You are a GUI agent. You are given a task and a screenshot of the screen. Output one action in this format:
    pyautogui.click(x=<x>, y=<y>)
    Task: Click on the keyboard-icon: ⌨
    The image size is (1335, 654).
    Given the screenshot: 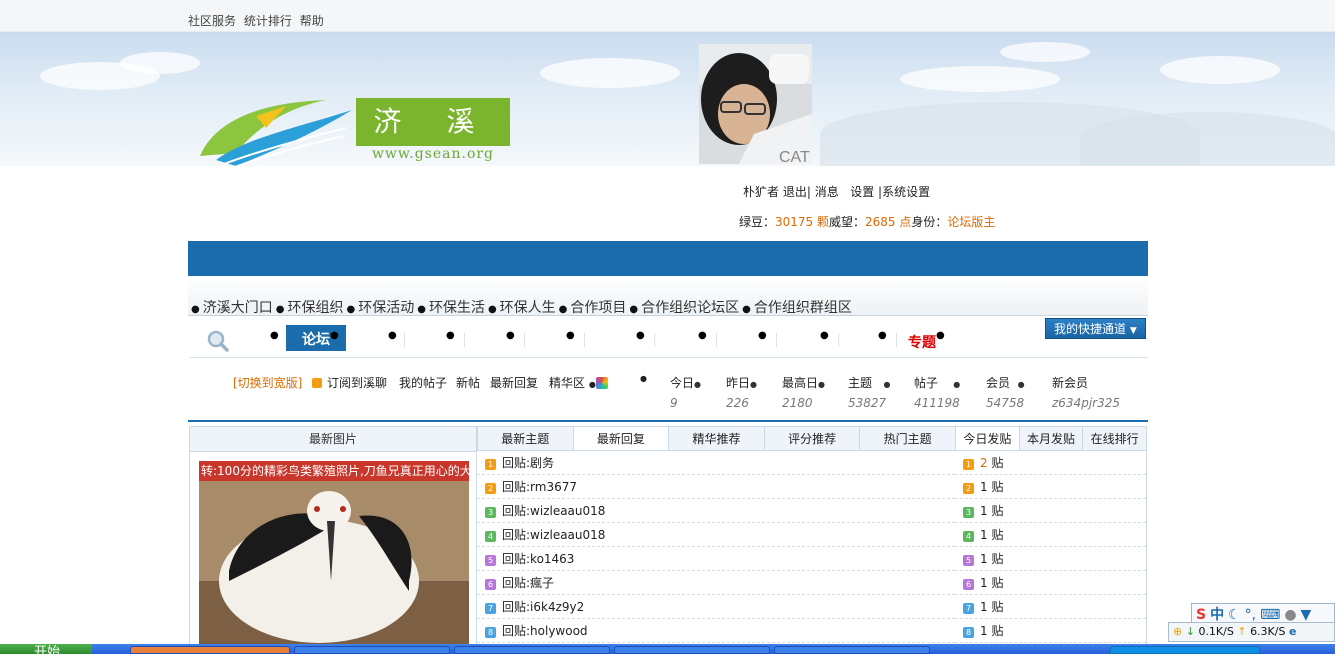 What is the action you would take?
    pyautogui.click(x=1270, y=615)
    